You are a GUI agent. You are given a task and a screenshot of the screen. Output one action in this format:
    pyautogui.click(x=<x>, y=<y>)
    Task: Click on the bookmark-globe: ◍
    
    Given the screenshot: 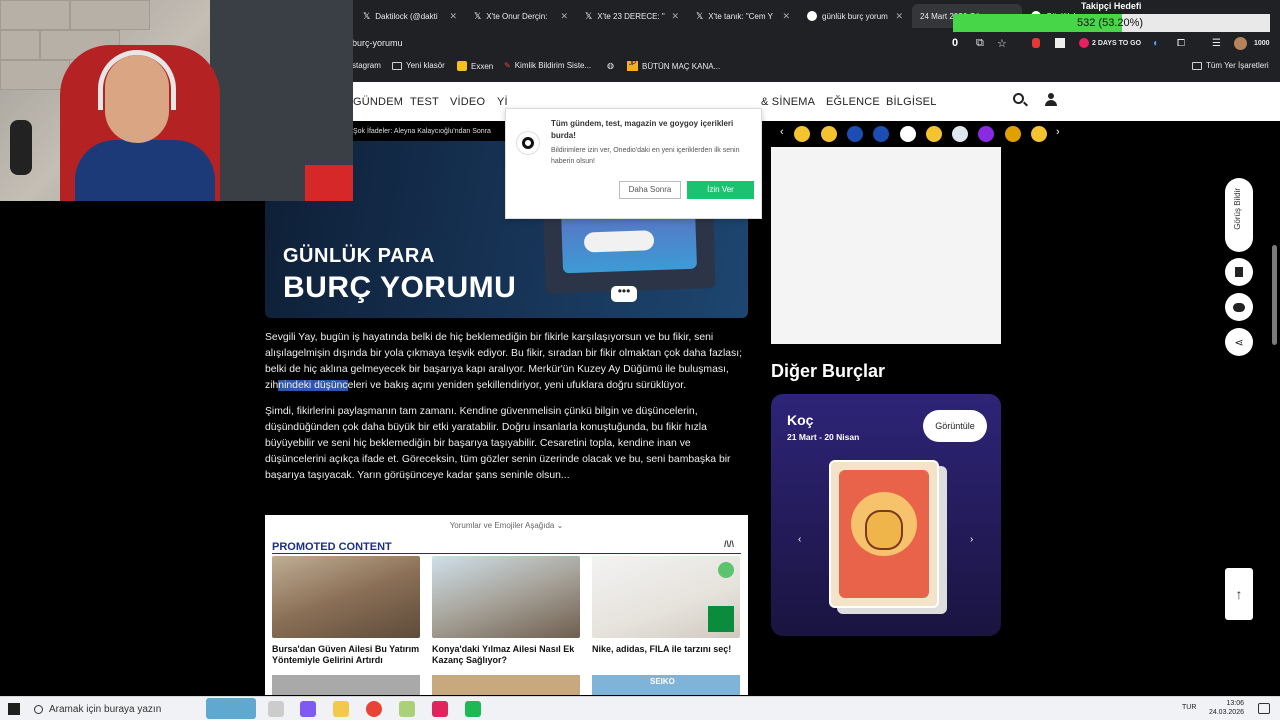 What is the action you would take?
    pyautogui.click(x=610, y=65)
    